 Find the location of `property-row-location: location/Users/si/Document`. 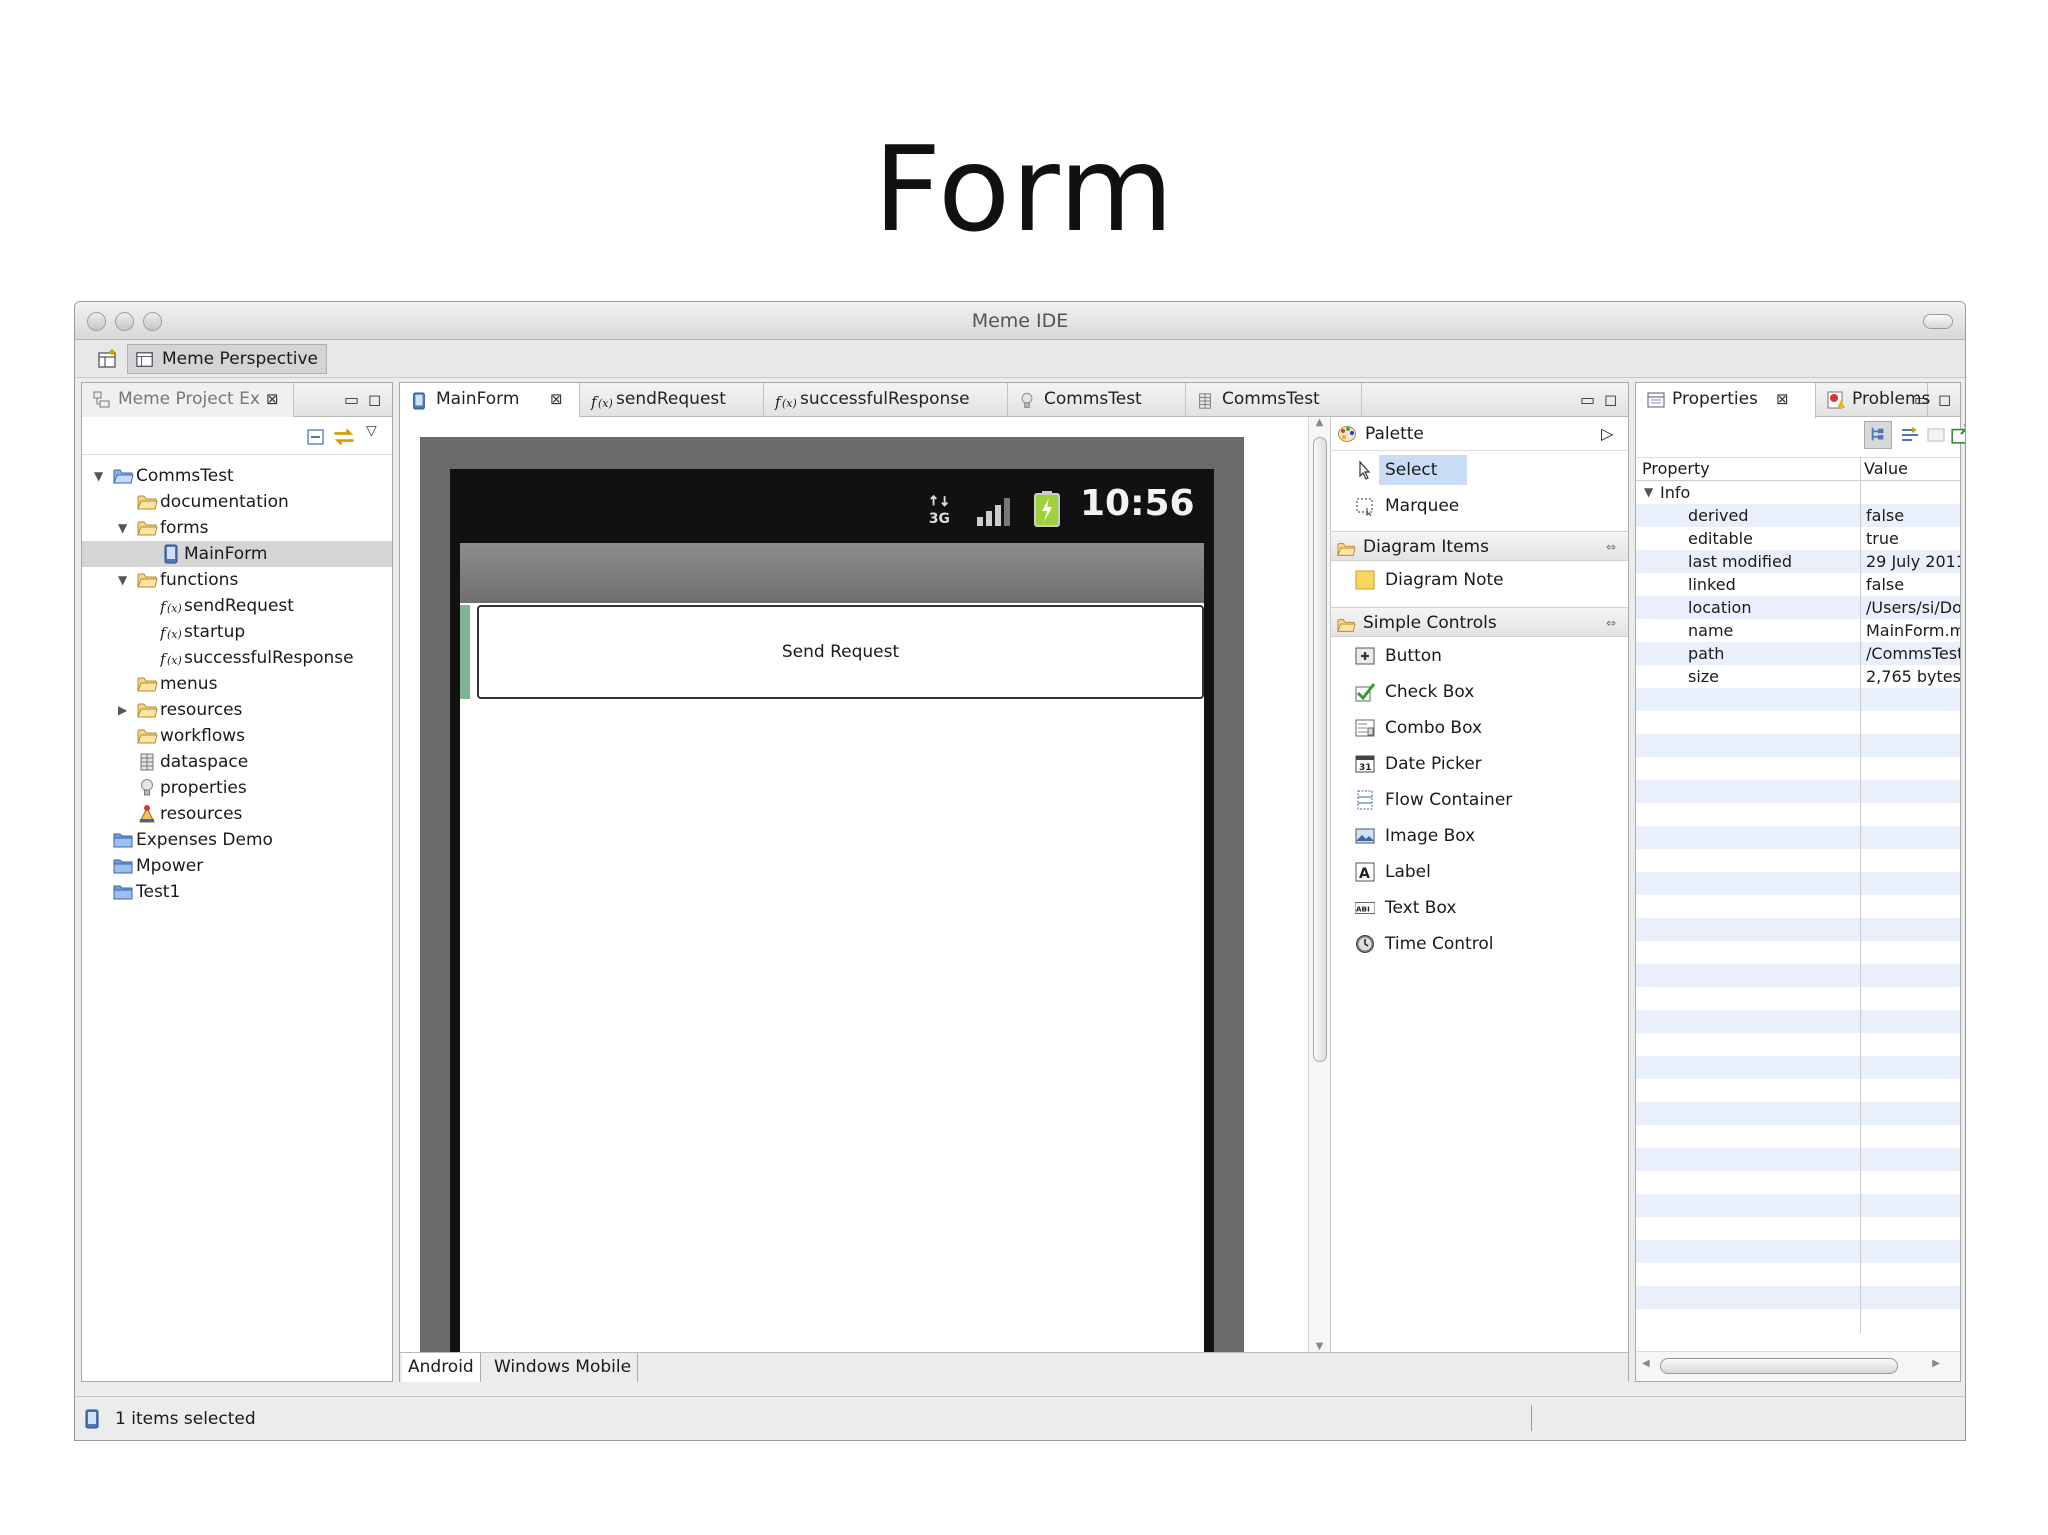

property-row-location: location/Users/si/Document is located at coordinates (1798, 607).